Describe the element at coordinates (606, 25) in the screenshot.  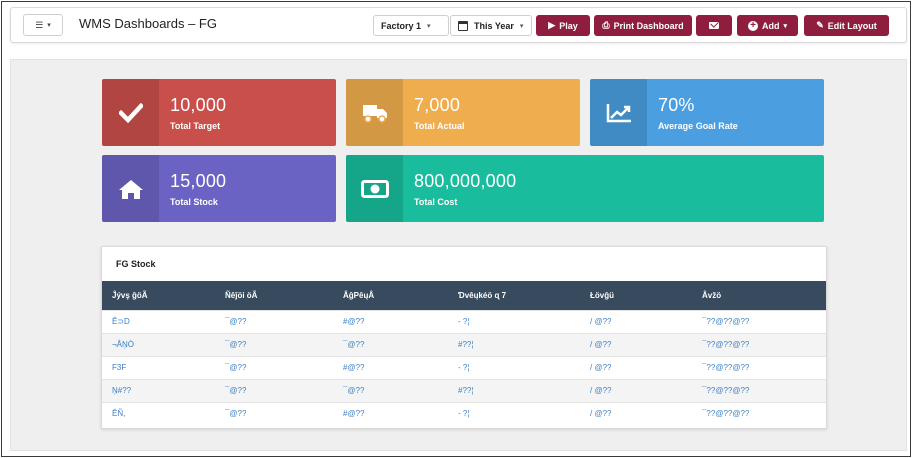
I see `print-icon: ⎙` at that location.